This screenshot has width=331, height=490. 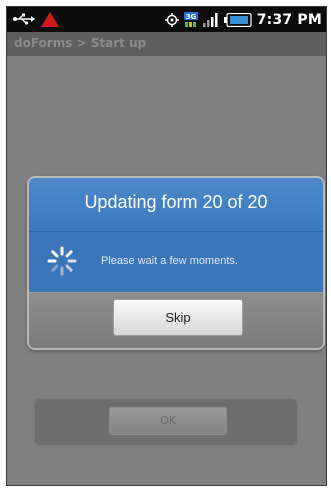 What do you see at coordinates (50, 19) in the screenshot?
I see `warning-icon` at bounding box center [50, 19].